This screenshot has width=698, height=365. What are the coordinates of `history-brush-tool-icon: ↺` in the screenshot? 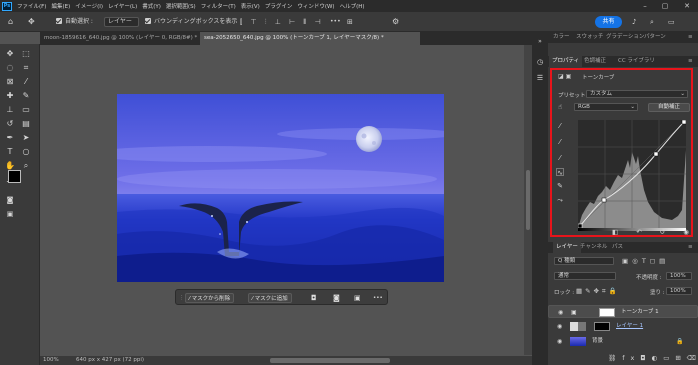 It's located at (10, 124).